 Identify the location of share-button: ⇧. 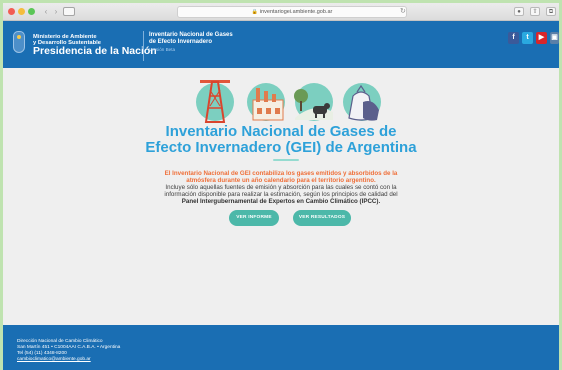
(535, 11).